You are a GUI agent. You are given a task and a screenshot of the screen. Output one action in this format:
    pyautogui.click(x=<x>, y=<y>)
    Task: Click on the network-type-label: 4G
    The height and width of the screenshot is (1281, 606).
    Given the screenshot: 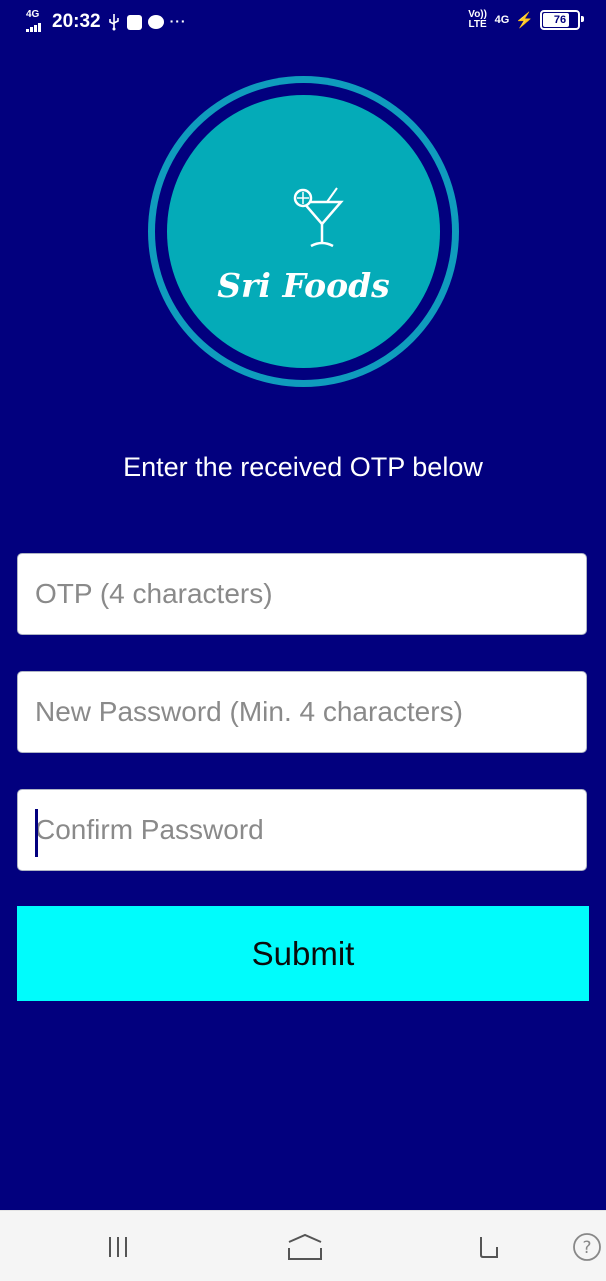 What is the action you would take?
    pyautogui.click(x=33, y=14)
    